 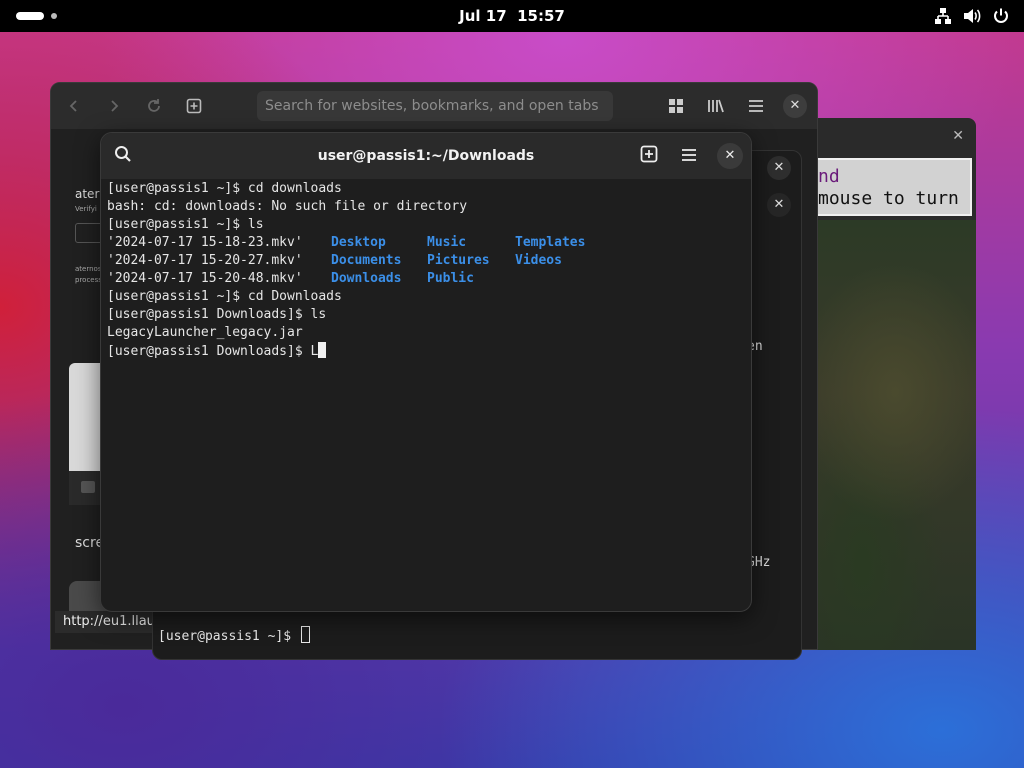 I want to click on clock: Jul 17 15:57, so click(x=512, y=16).